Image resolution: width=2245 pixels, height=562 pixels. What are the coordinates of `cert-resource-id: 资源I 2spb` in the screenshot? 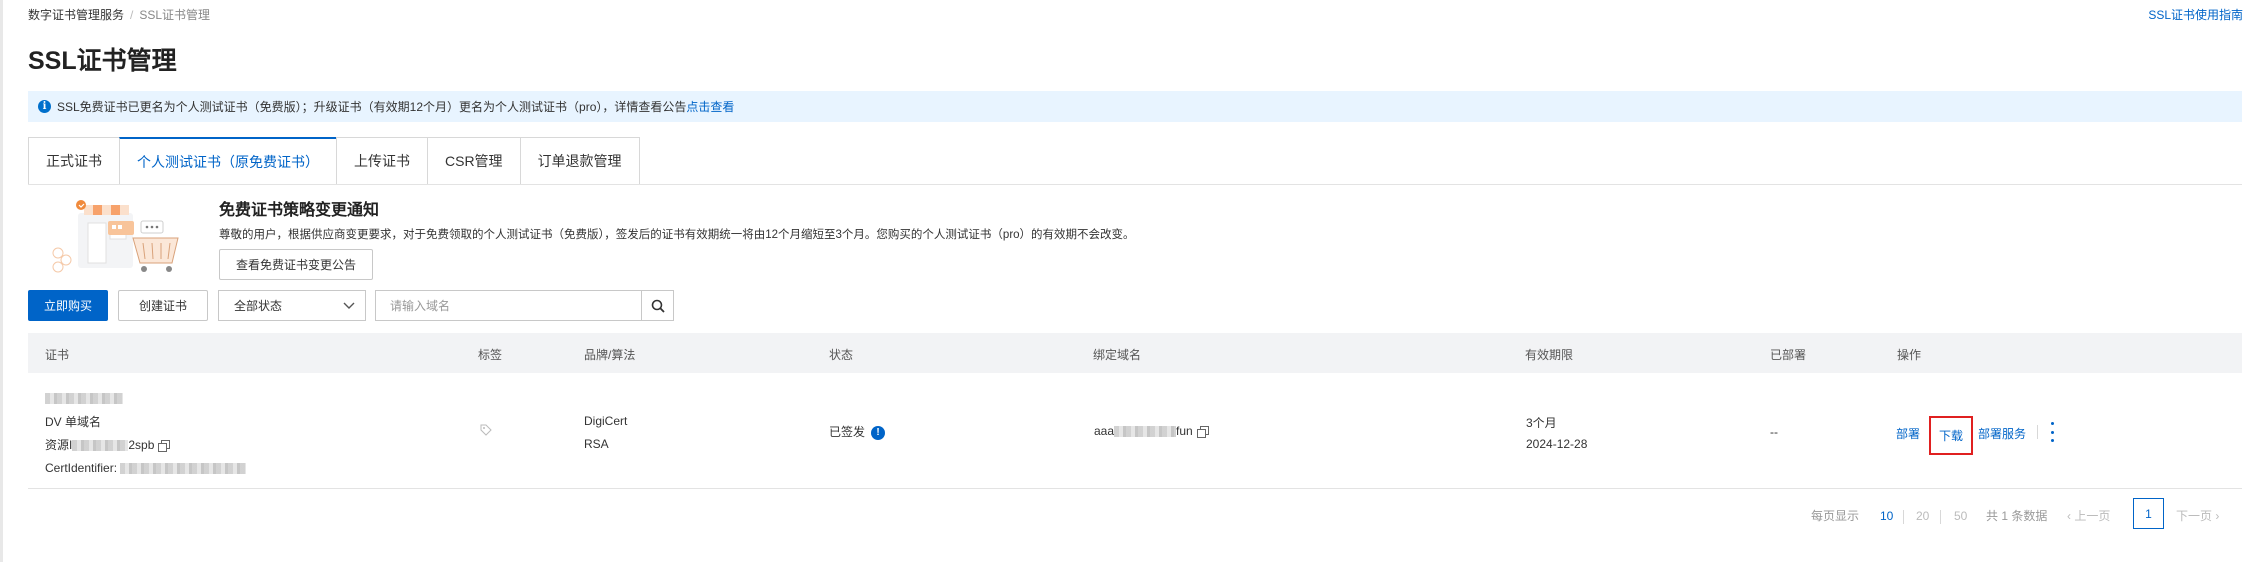 It's located at (108, 444).